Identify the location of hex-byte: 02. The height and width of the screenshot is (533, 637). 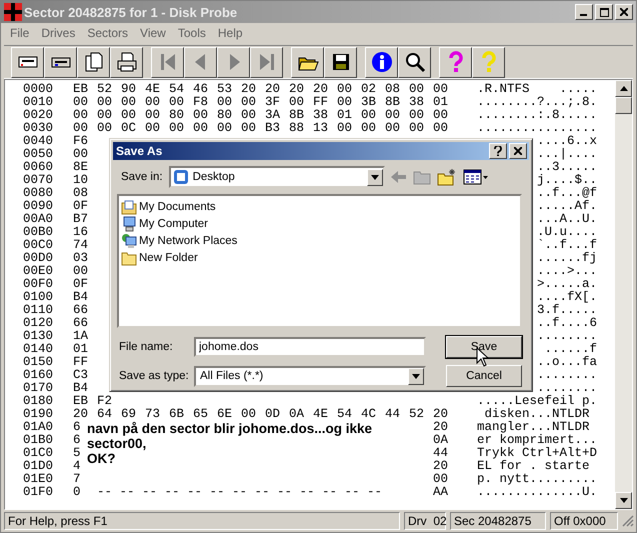
(369, 89).